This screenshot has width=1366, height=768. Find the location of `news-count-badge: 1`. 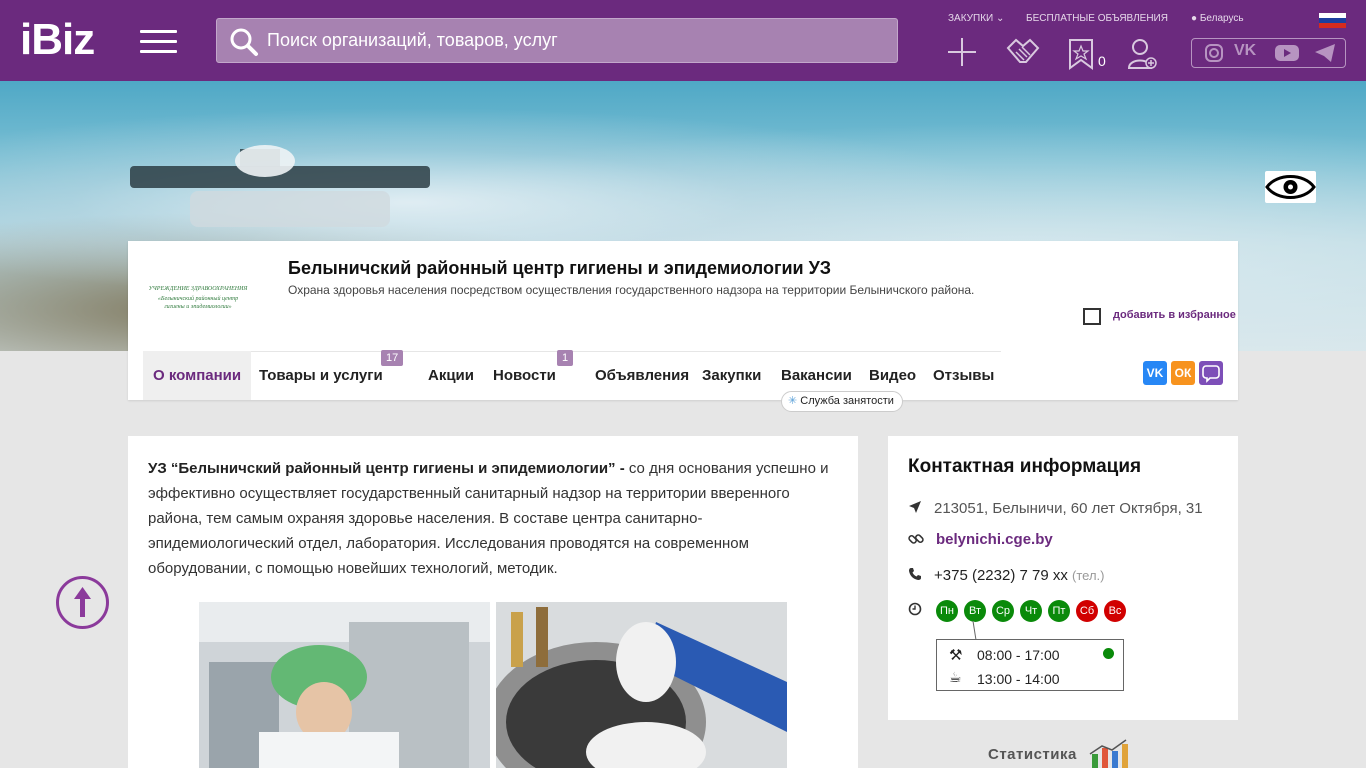

news-count-badge: 1 is located at coordinates (565, 358).